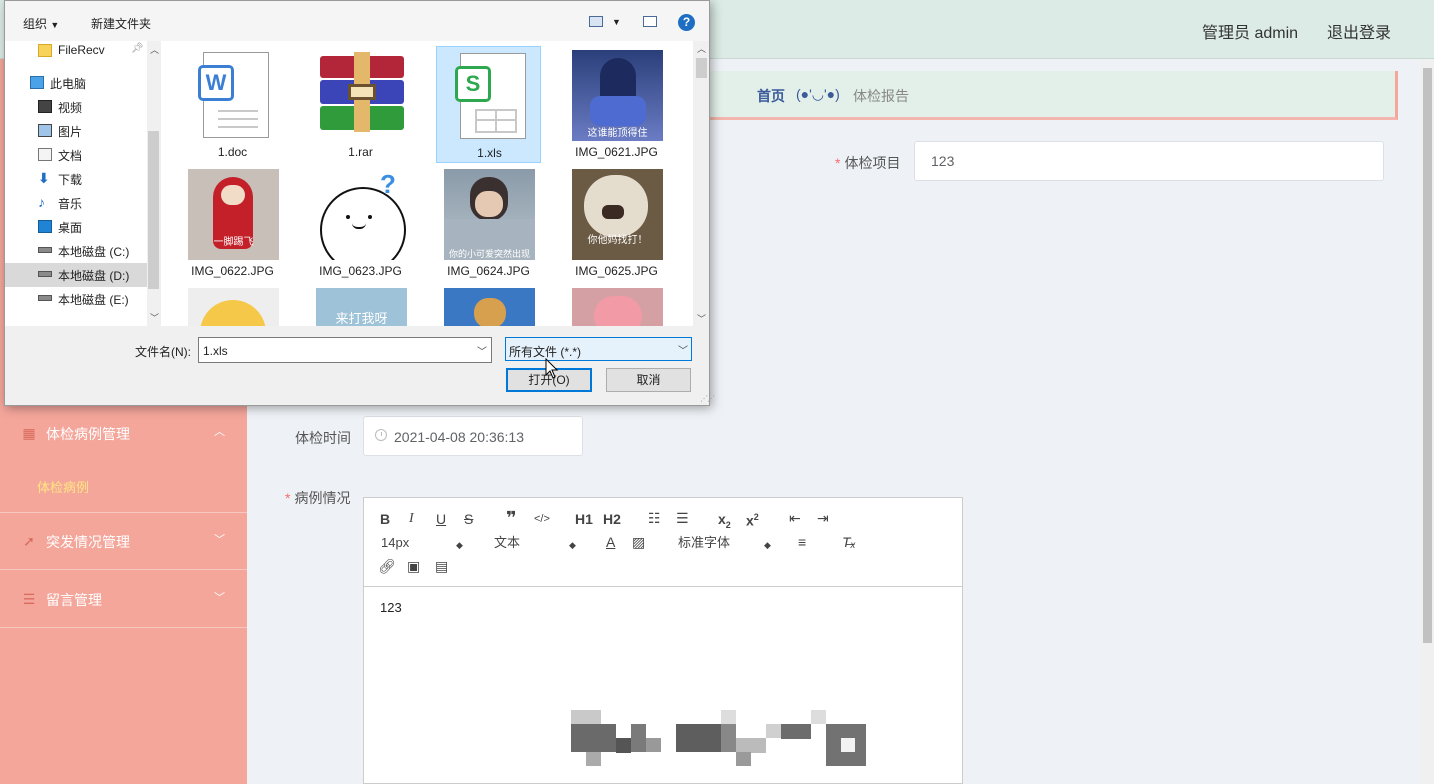  Describe the element at coordinates (511, 518) in the screenshot. I see `blockquote-button: ❞` at that location.